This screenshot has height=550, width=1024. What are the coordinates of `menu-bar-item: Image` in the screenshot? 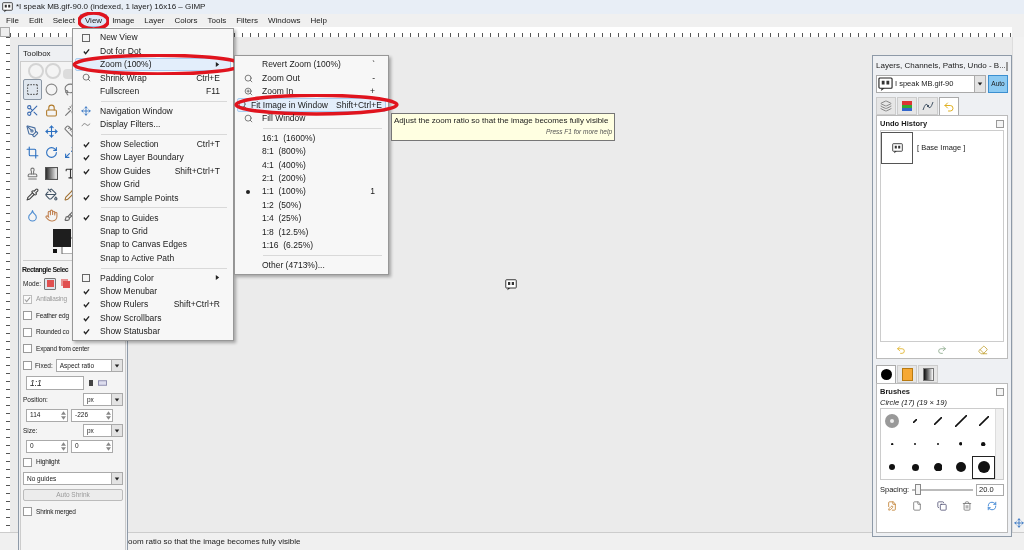 It's located at (123, 20).